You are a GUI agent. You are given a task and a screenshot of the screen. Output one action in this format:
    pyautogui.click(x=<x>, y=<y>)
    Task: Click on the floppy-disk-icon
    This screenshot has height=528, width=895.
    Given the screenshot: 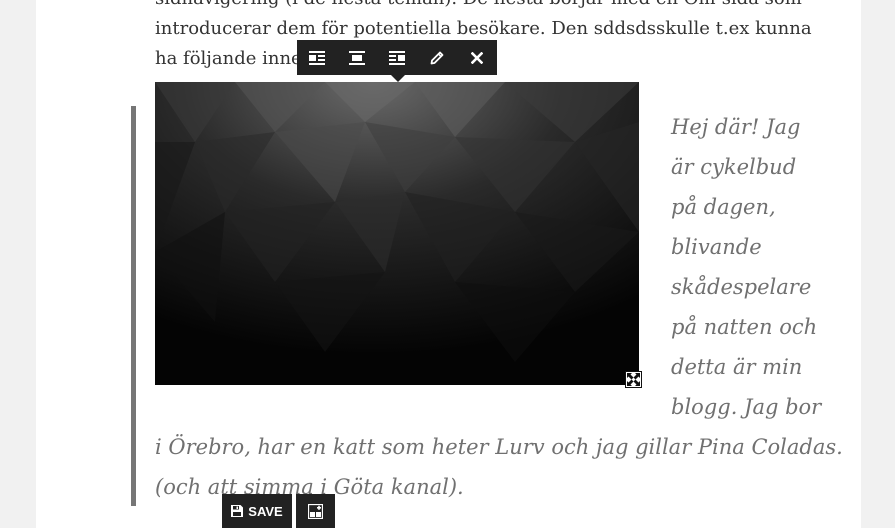 What is the action you would take?
    pyautogui.click(x=237, y=511)
    